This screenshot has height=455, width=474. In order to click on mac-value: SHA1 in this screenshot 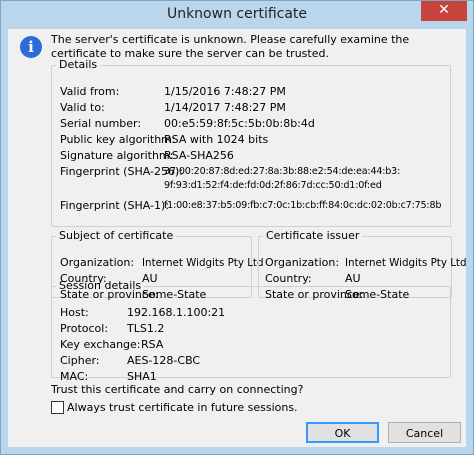, I will do `click(142, 376)`.